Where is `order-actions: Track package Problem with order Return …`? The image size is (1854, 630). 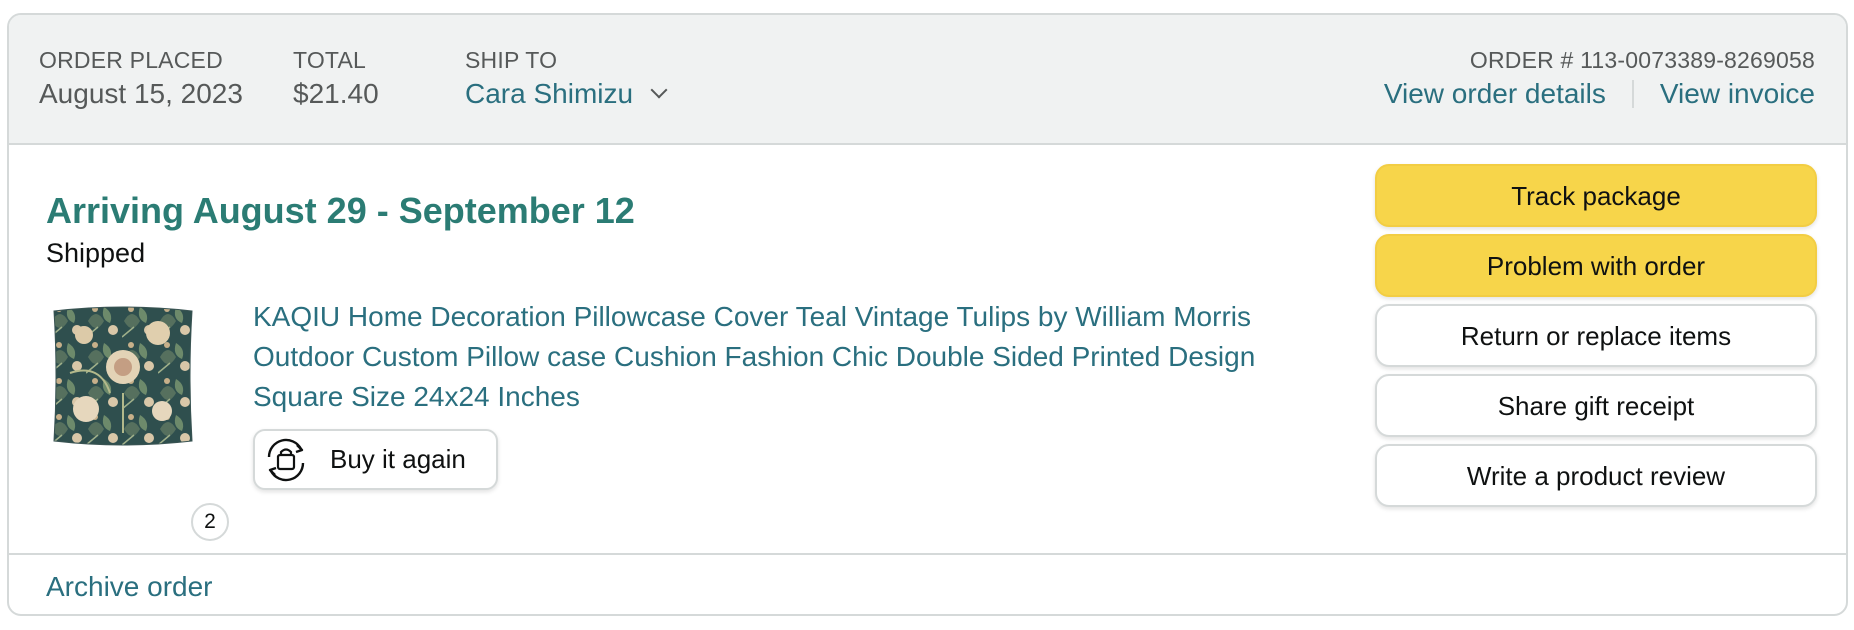 order-actions: Track package Problem with order Return … is located at coordinates (1596, 339).